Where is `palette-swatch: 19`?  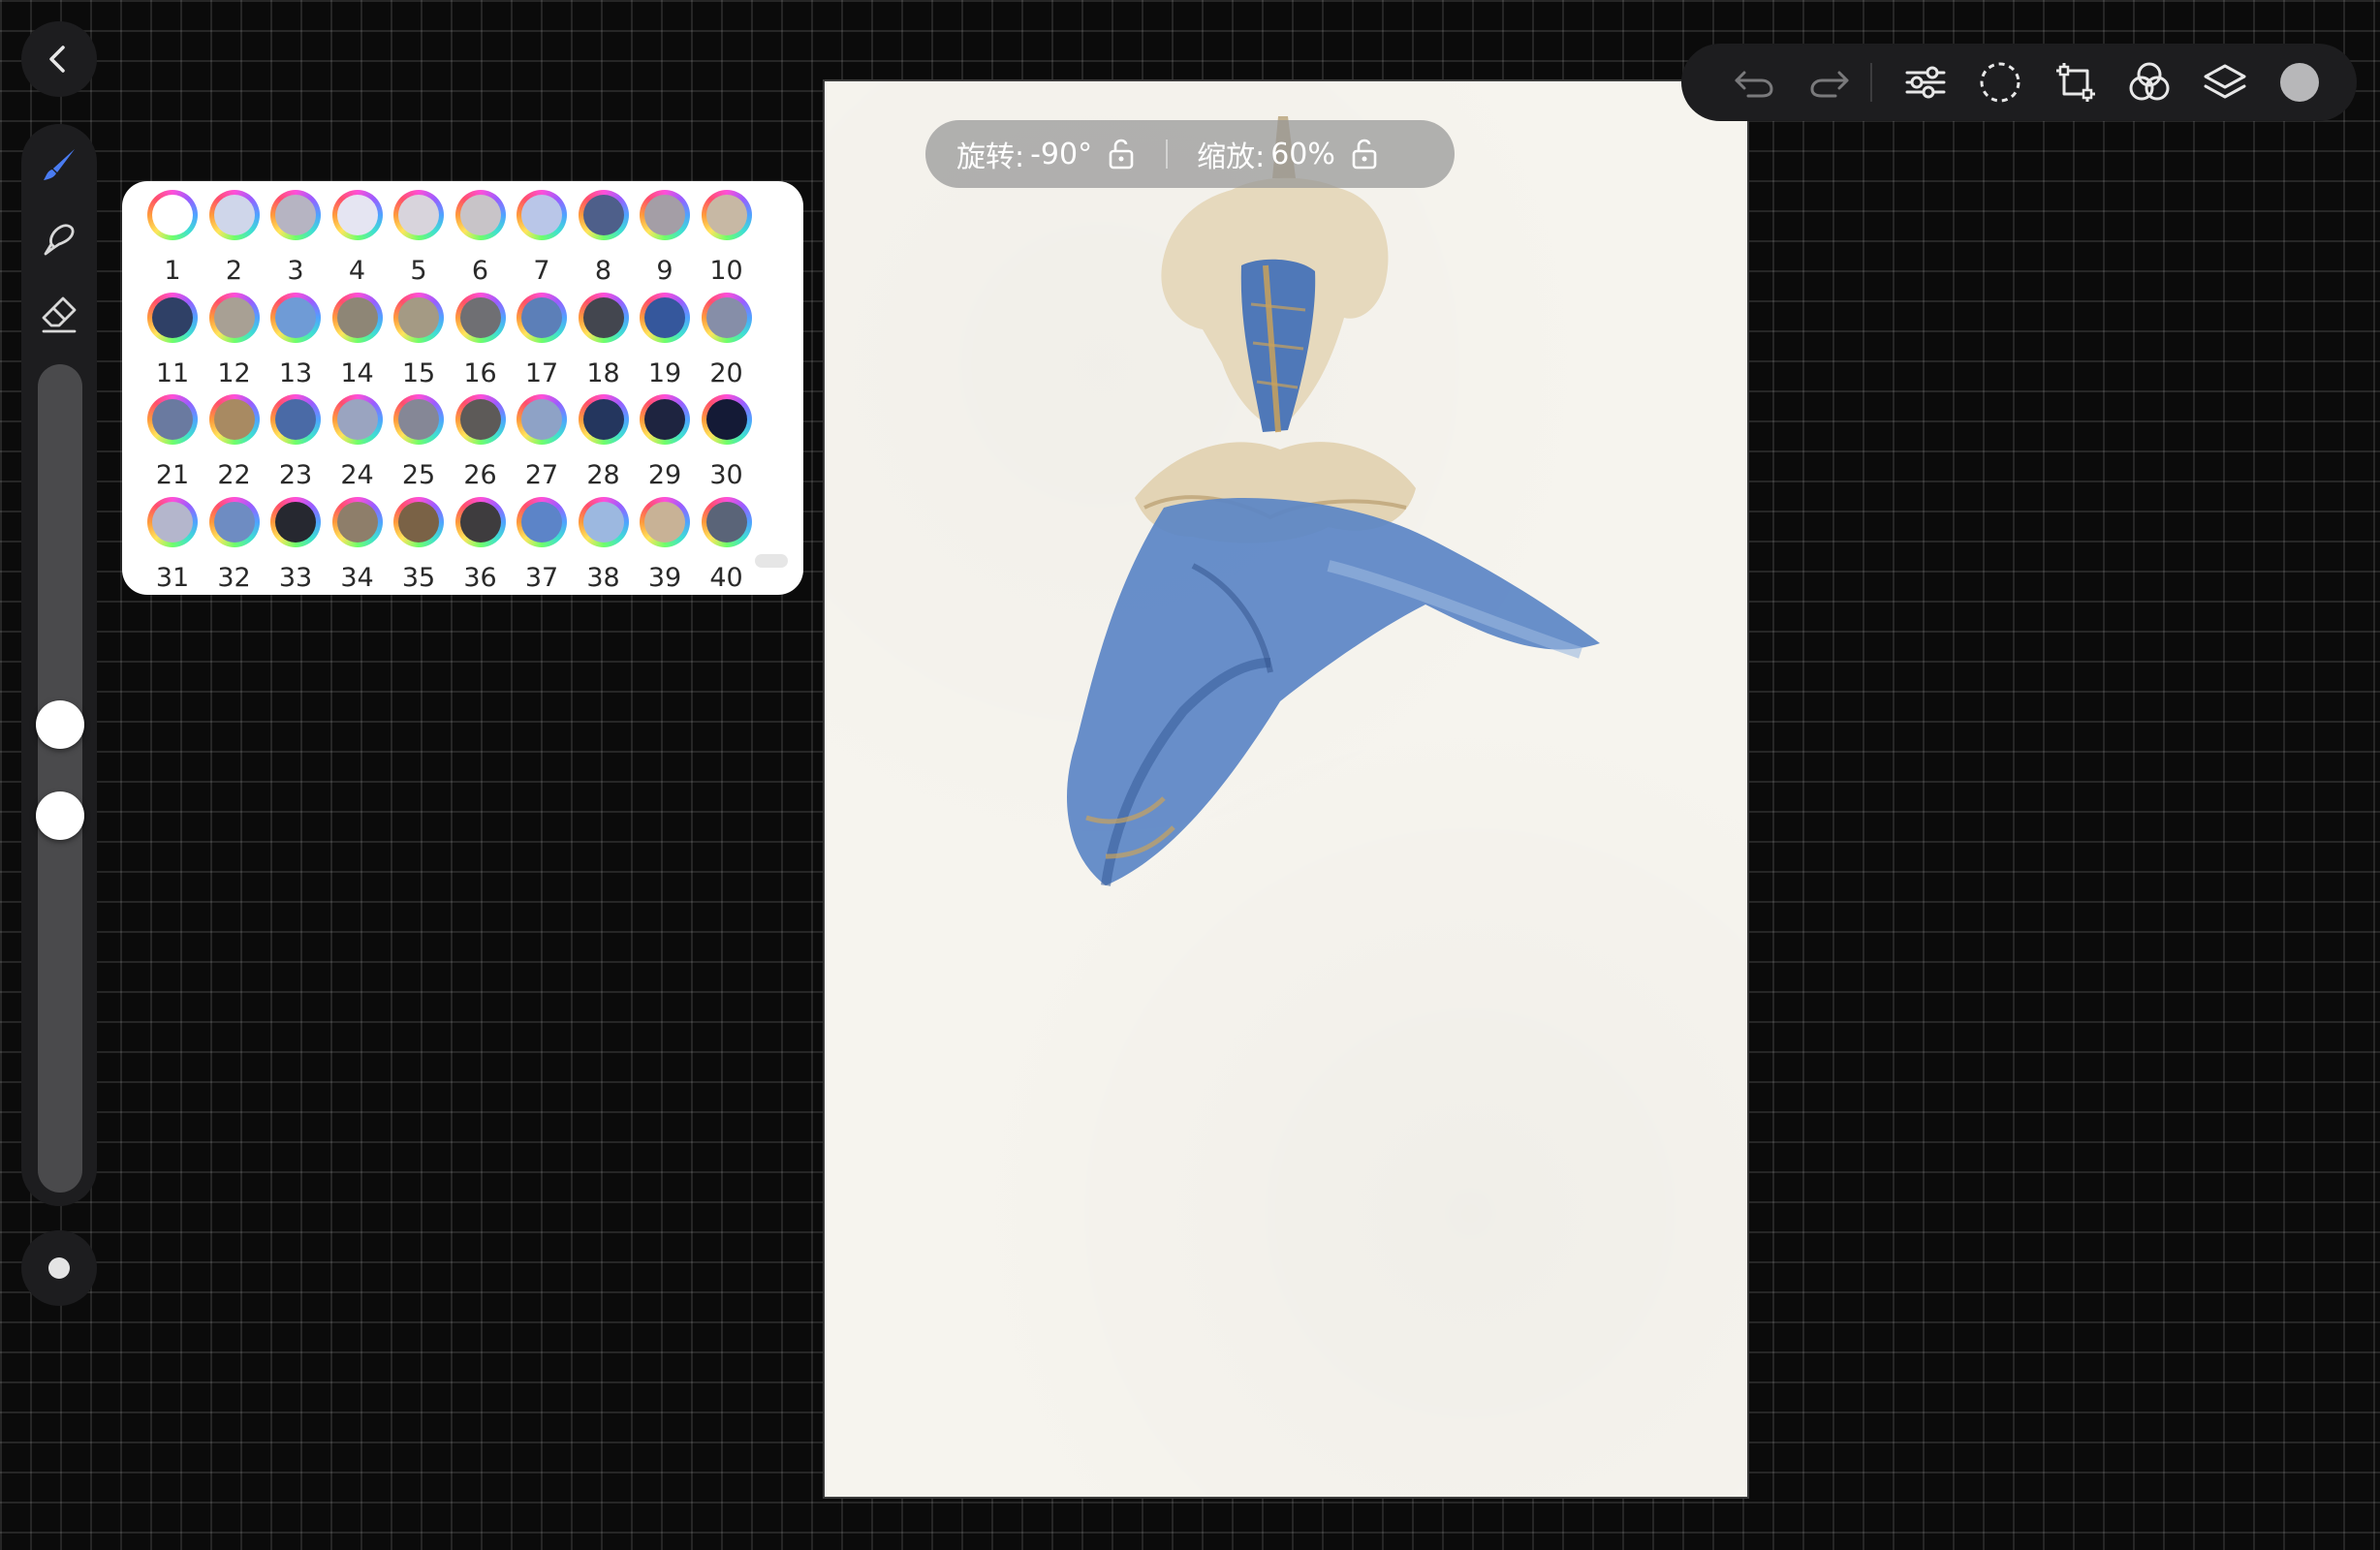 palette-swatch: 19 is located at coordinates (665, 340).